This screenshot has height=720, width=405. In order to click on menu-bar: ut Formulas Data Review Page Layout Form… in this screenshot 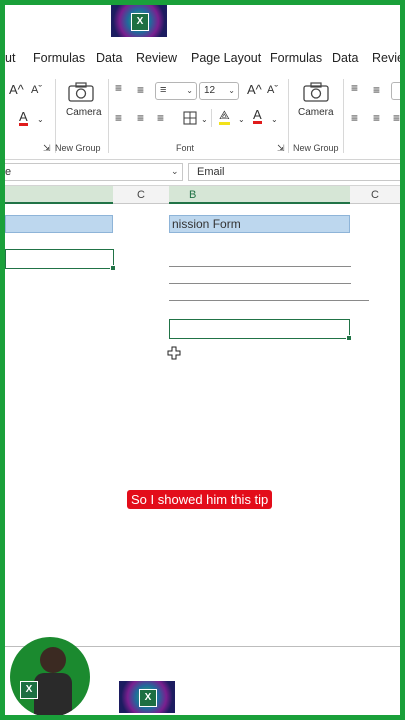, I will do `click(202, 59)`.